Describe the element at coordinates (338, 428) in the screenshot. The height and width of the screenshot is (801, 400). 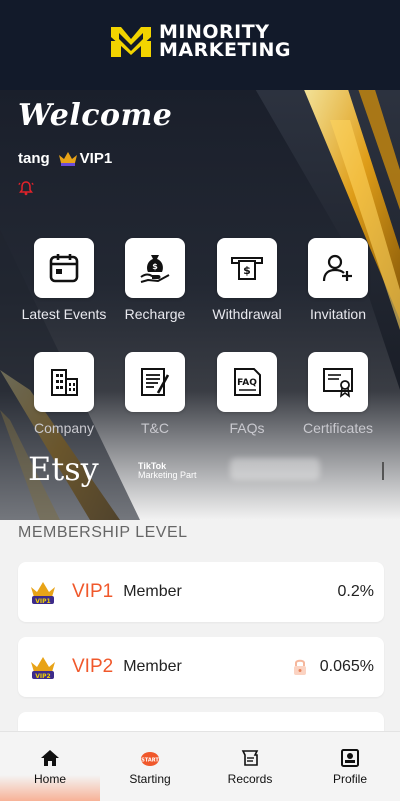
I see `action-label: Certificates` at that location.